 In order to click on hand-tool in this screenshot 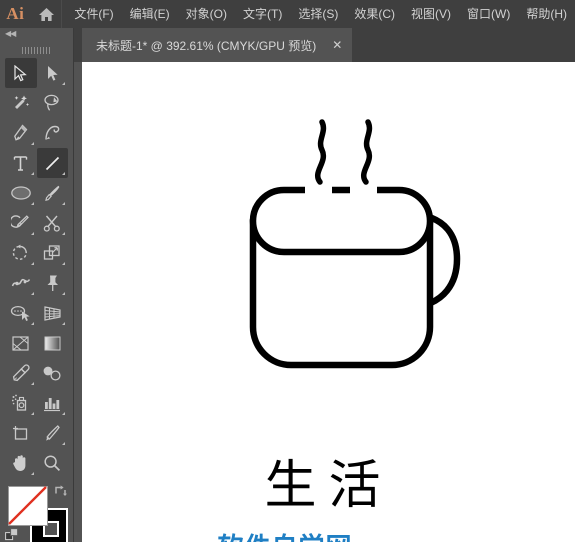, I will do `click(21, 463)`.